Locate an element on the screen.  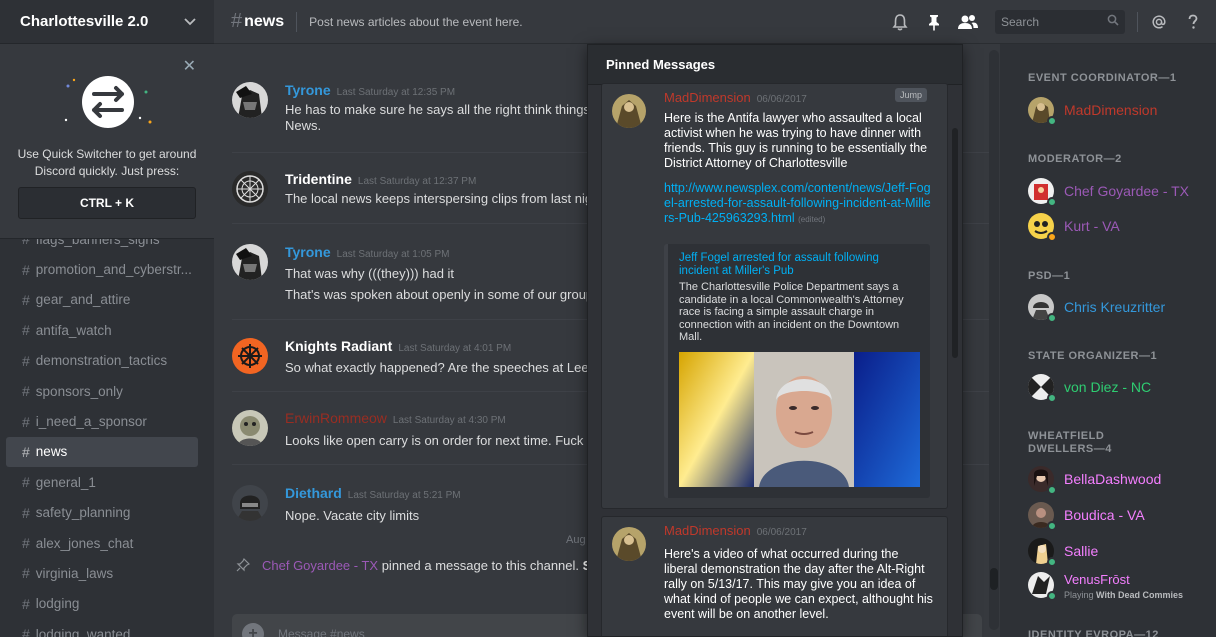
channel-label: lodging is located at coordinates (57, 604).